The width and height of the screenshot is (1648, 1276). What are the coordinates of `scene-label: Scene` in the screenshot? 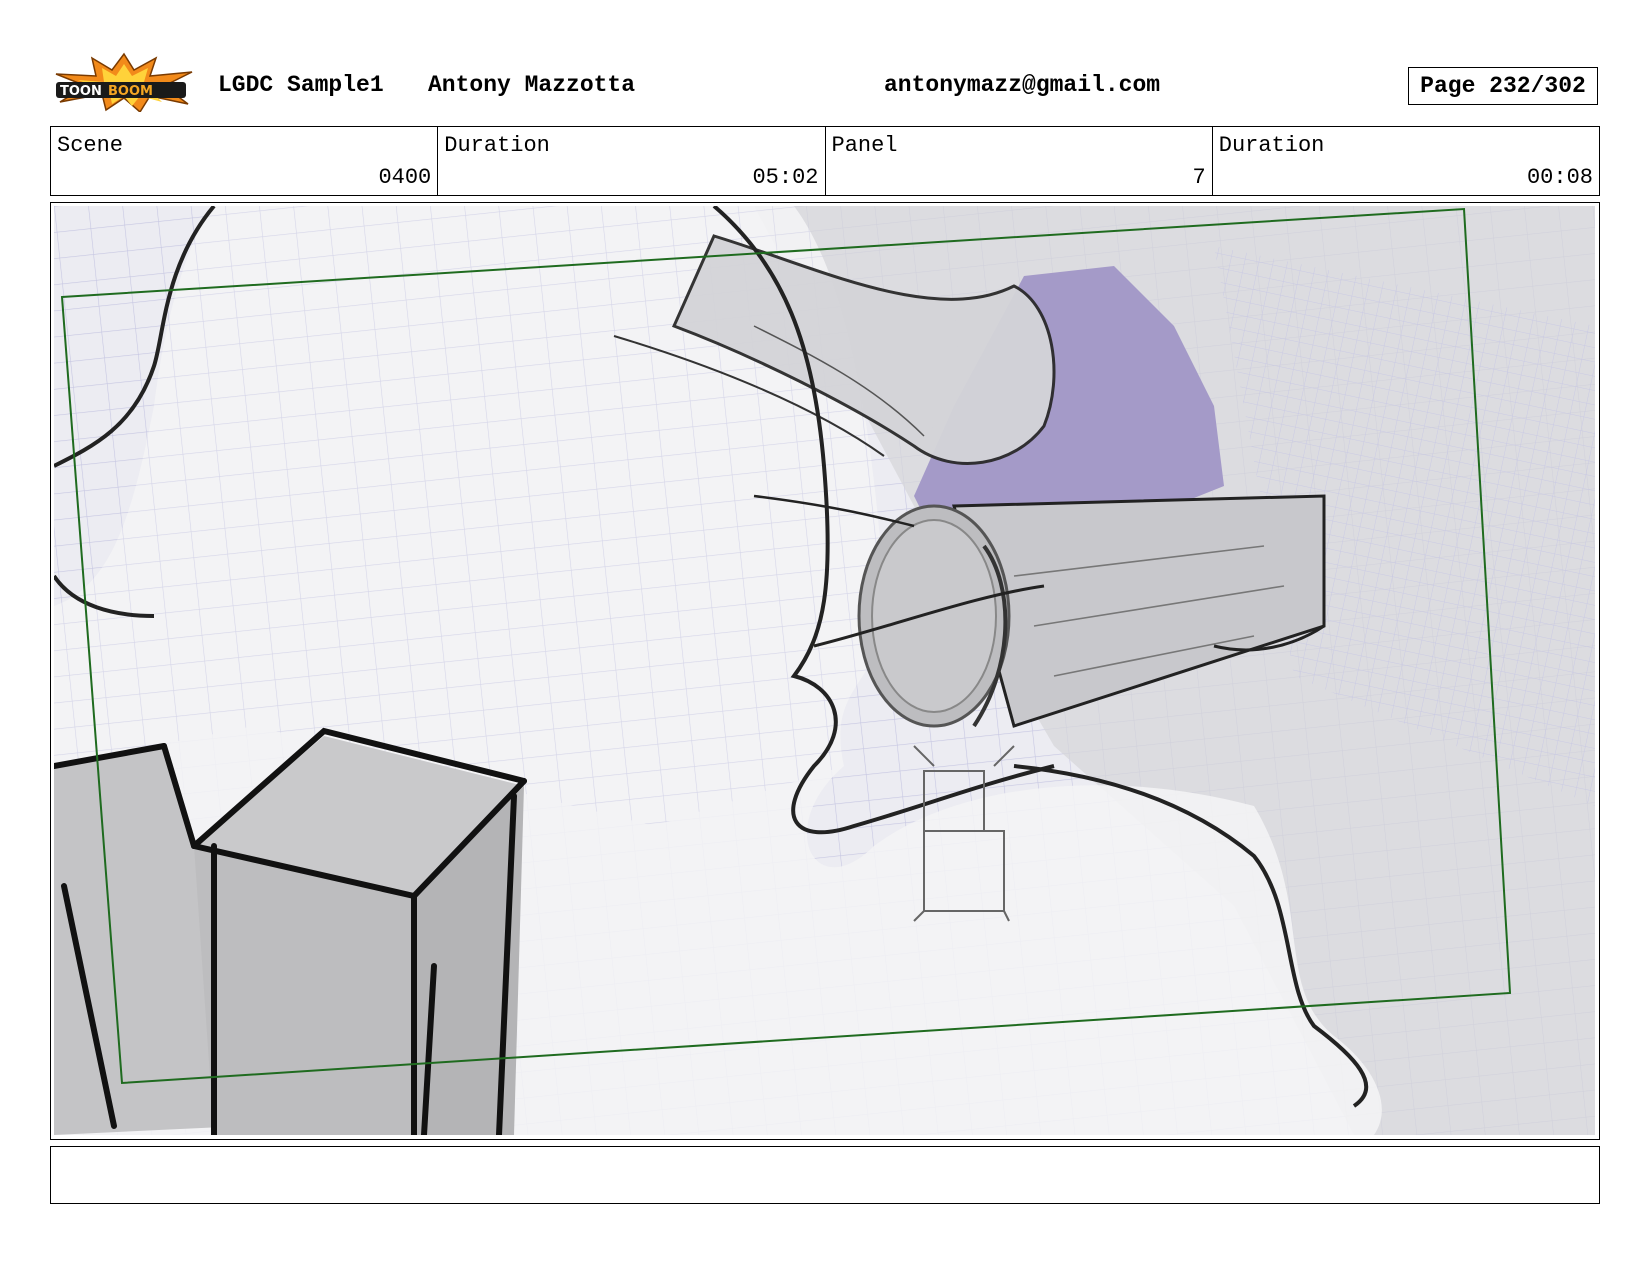 It's located at (90, 145).